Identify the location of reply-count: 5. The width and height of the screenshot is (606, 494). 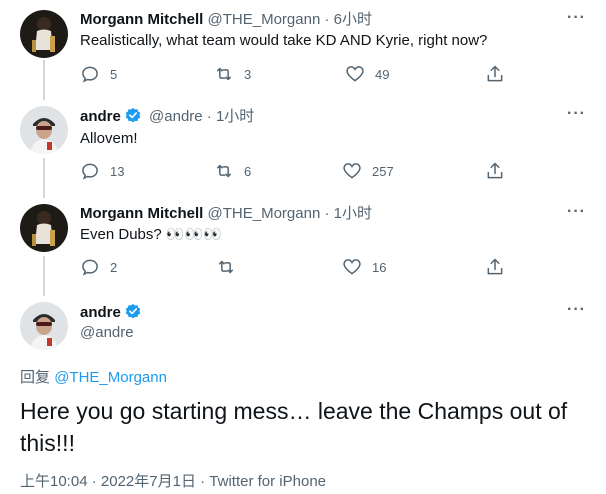
(114, 74).